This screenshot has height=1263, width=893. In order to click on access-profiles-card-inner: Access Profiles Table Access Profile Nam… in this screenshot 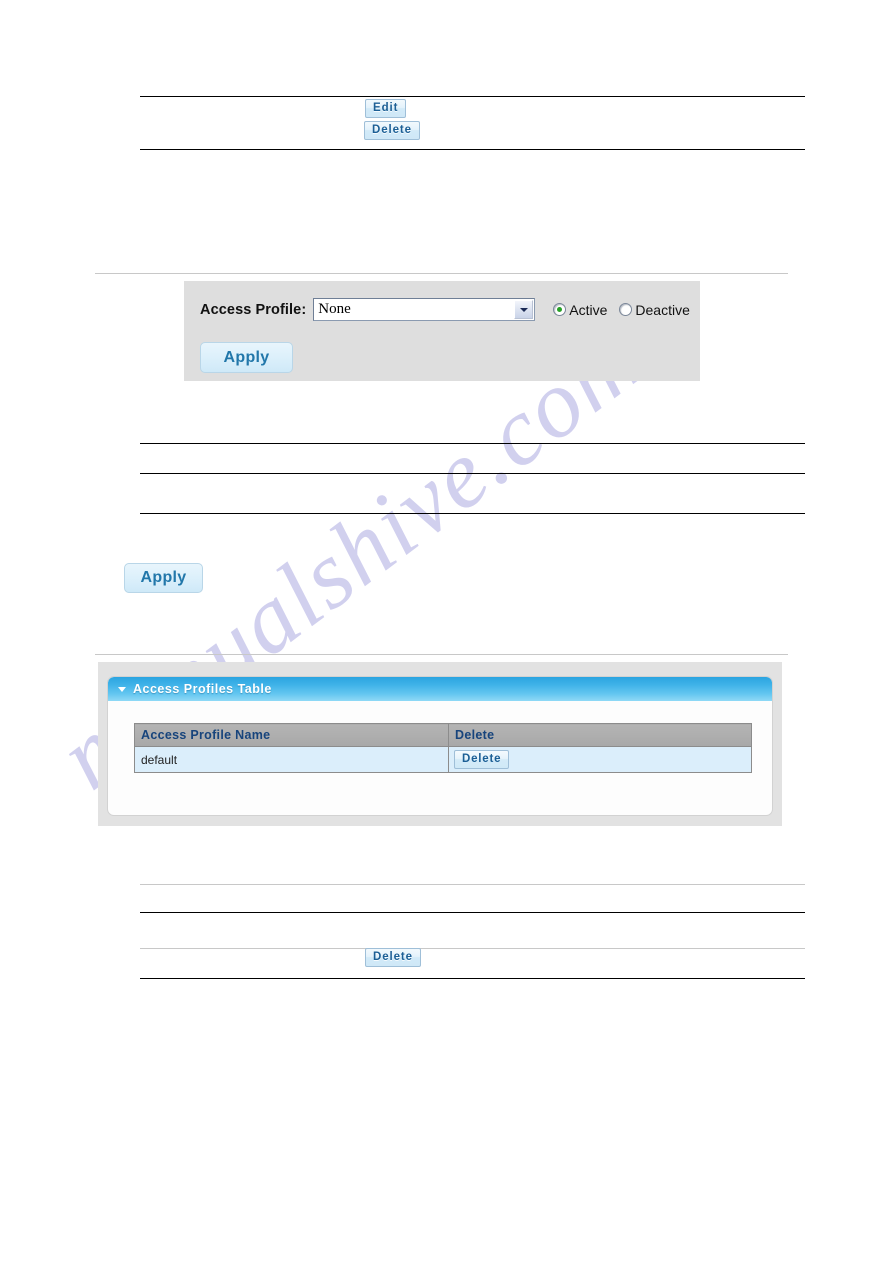, I will do `click(440, 746)`.